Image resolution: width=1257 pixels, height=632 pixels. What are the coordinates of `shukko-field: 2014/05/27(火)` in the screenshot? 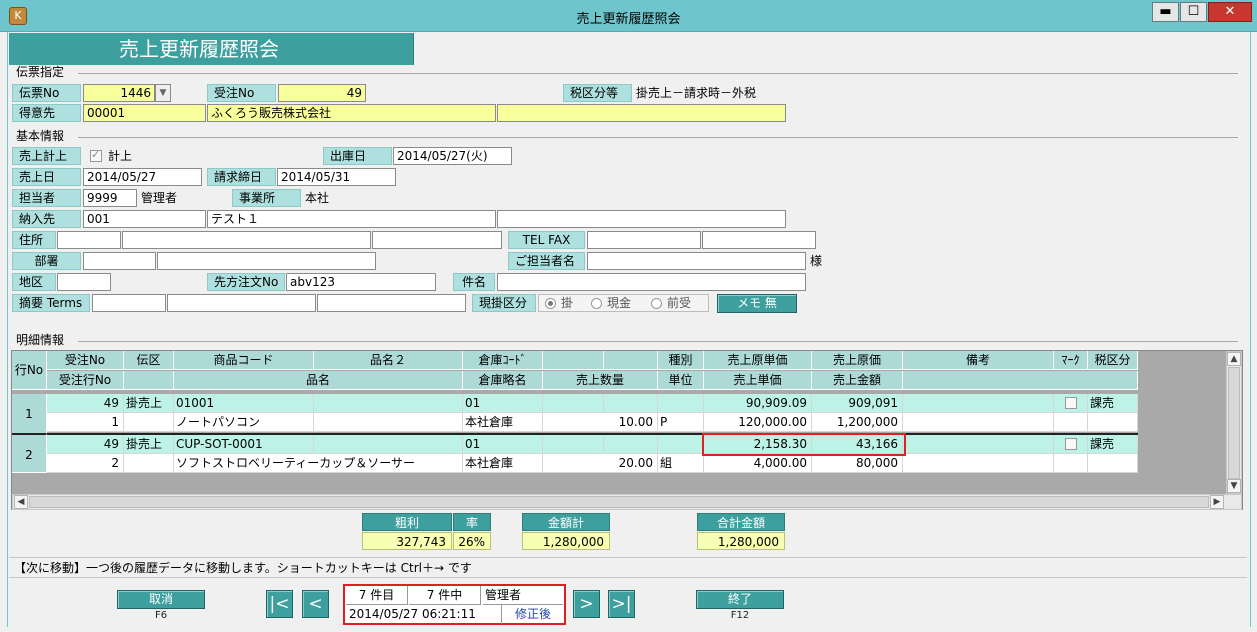 It's located at (452, 156).